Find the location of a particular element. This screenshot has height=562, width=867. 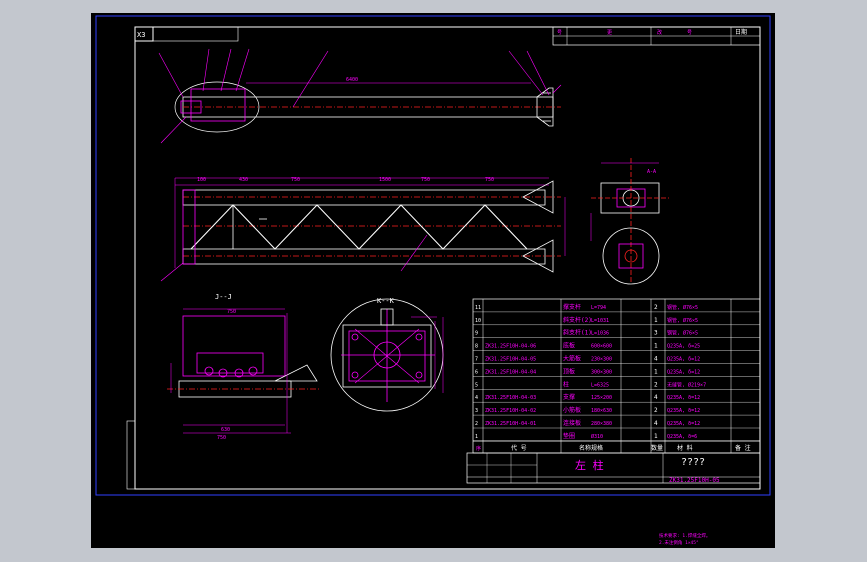

parts-row-name: 垫圈 is located at coordinates (569, 436).